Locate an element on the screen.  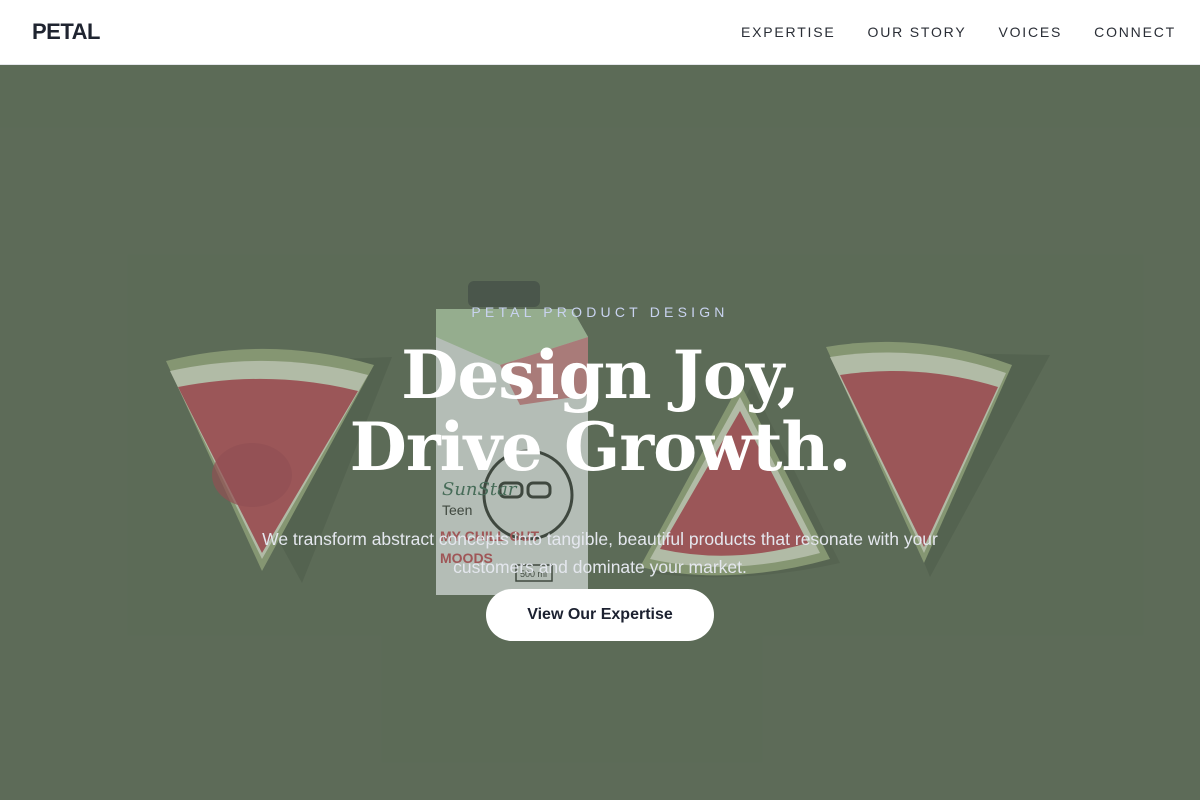
view-expertise-button: View Our Expertise is located at coordinates (600, 615).